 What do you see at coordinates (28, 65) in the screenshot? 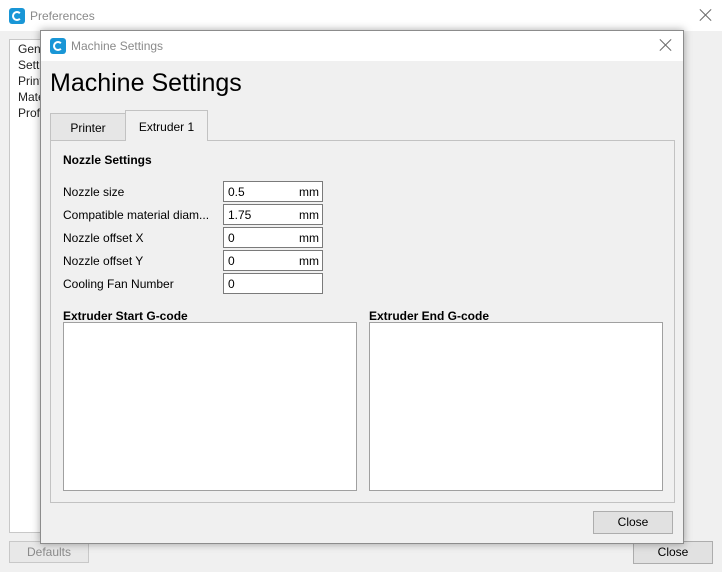
I see `sidebar-item-settings: Sett` at bounding box center [28, 65].